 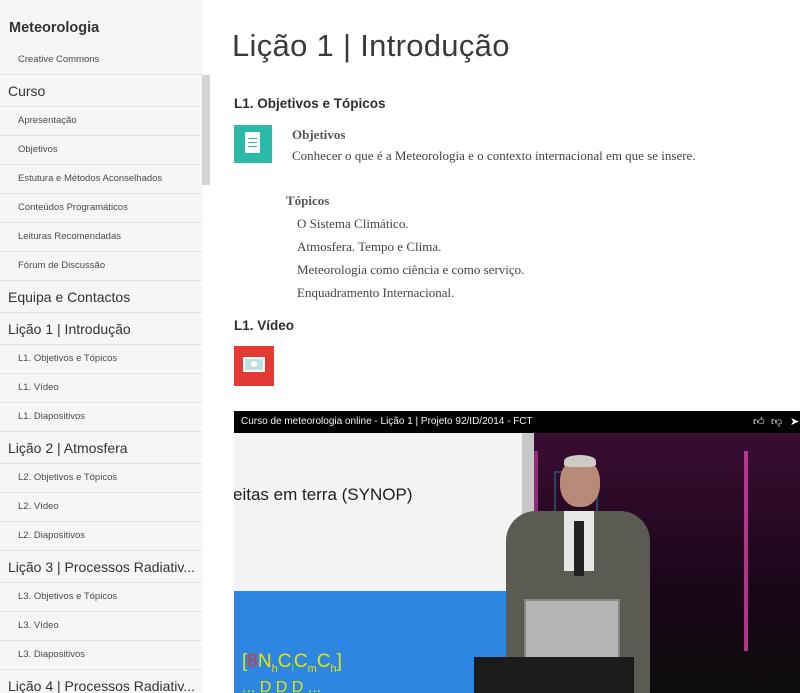 What do you see at coordinates (776, 421) in the screenshot?
I see `thumbs-down-icon: 👎︎` at bounding box center [776, 421].